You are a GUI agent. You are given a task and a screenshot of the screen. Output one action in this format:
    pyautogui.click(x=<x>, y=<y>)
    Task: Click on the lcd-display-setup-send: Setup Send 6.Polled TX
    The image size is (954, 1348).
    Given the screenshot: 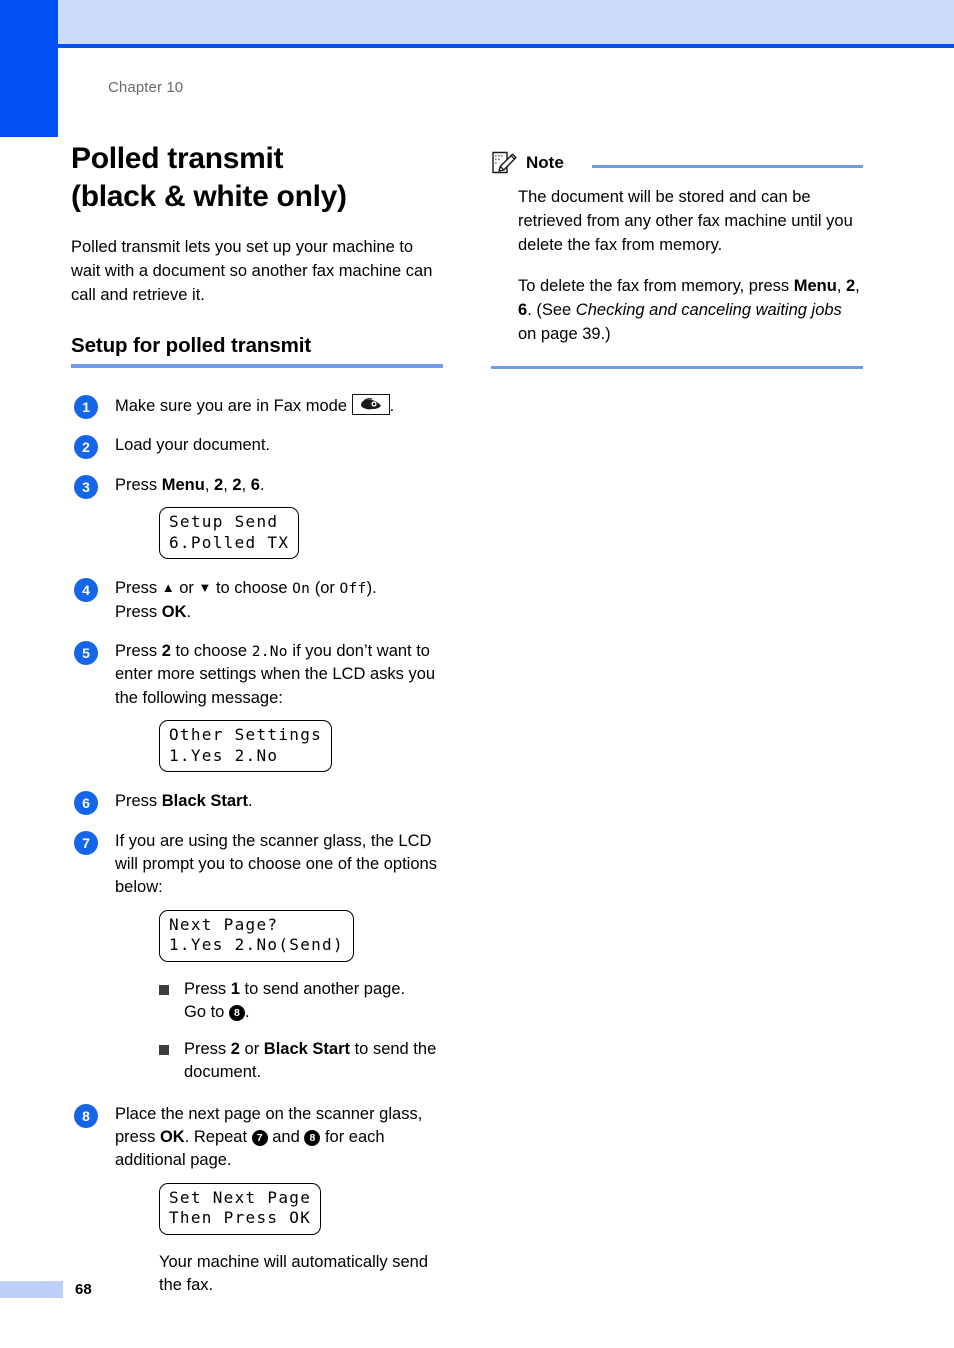 What is the action you would take?
    pyautogui.click(x=229, y=533)
    